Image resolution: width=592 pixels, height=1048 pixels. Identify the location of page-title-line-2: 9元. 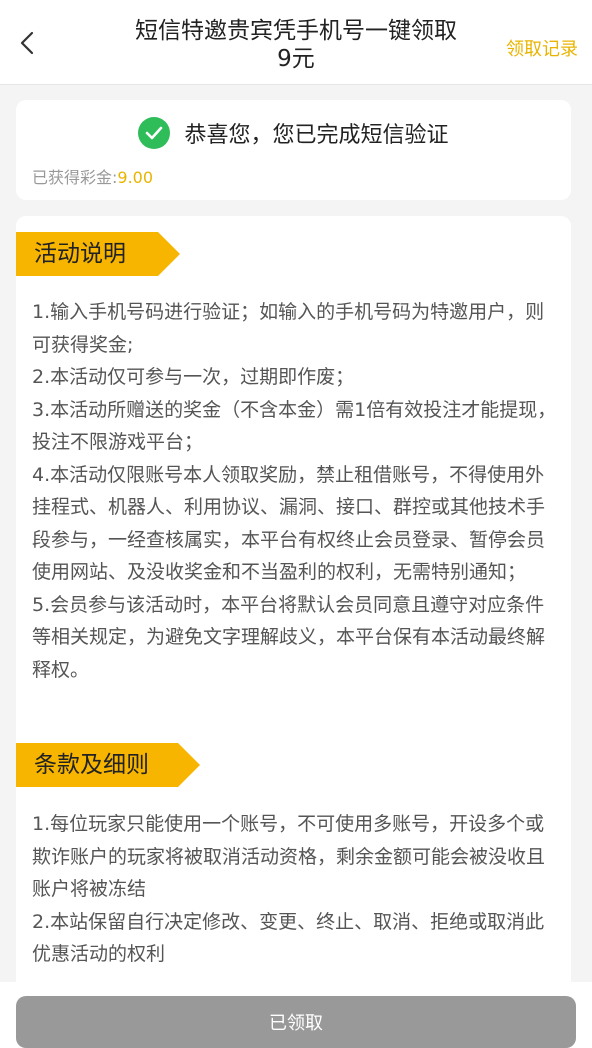
(296, 59).